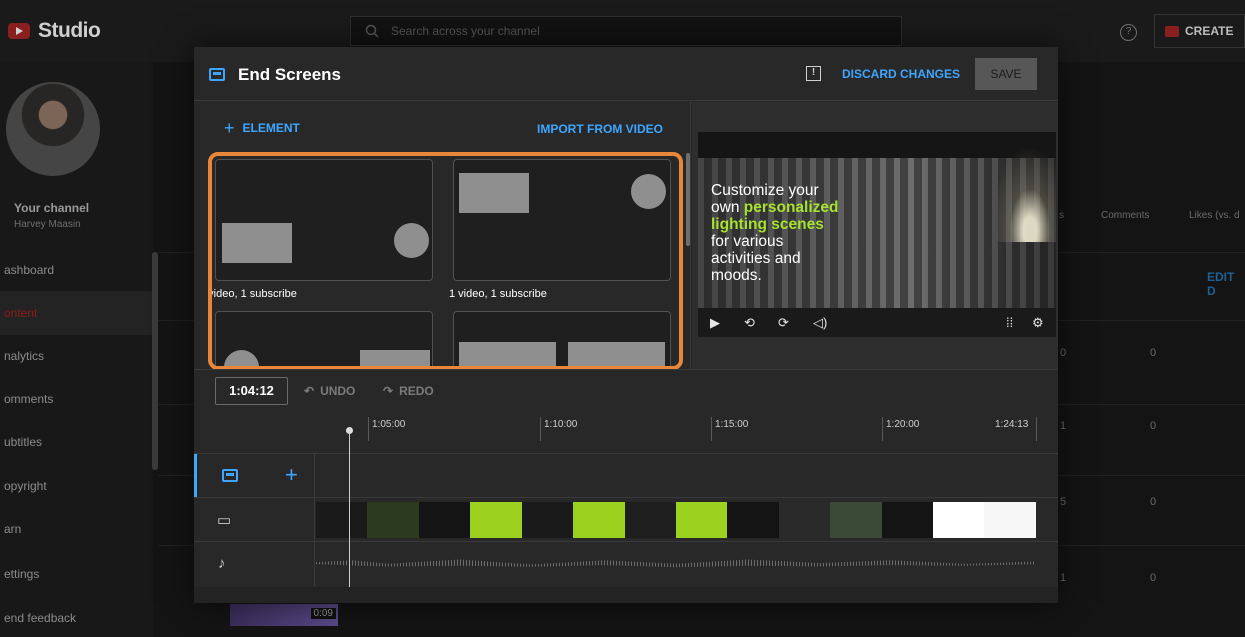 Image resolution: width=1245 pixels, height=637 pixels. What do you see at coordinates (271, 128) in the screenshot?
I see `add-element-label: ELEMENT` at bounding box center [271, 128].